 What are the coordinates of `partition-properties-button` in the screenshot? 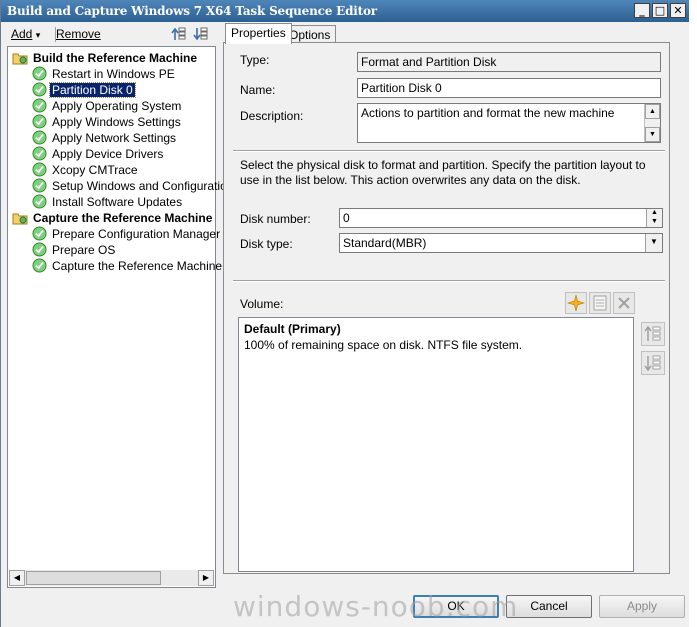 It's located at (600, 303).